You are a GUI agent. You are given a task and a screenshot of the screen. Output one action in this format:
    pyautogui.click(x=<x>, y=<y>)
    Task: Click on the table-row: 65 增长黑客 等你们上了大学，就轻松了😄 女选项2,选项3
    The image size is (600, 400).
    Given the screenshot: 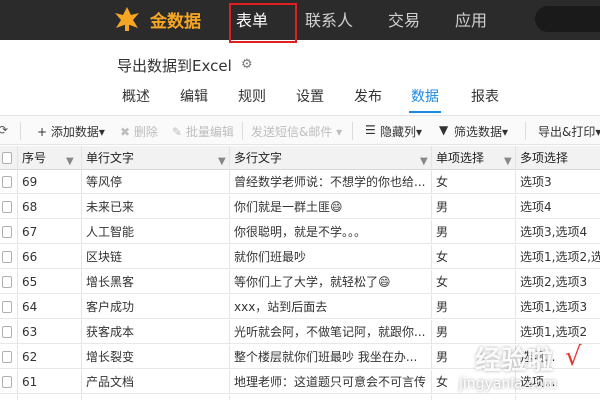 What is the action you would take?
    pyautogui.click(x=300, y=282)
    